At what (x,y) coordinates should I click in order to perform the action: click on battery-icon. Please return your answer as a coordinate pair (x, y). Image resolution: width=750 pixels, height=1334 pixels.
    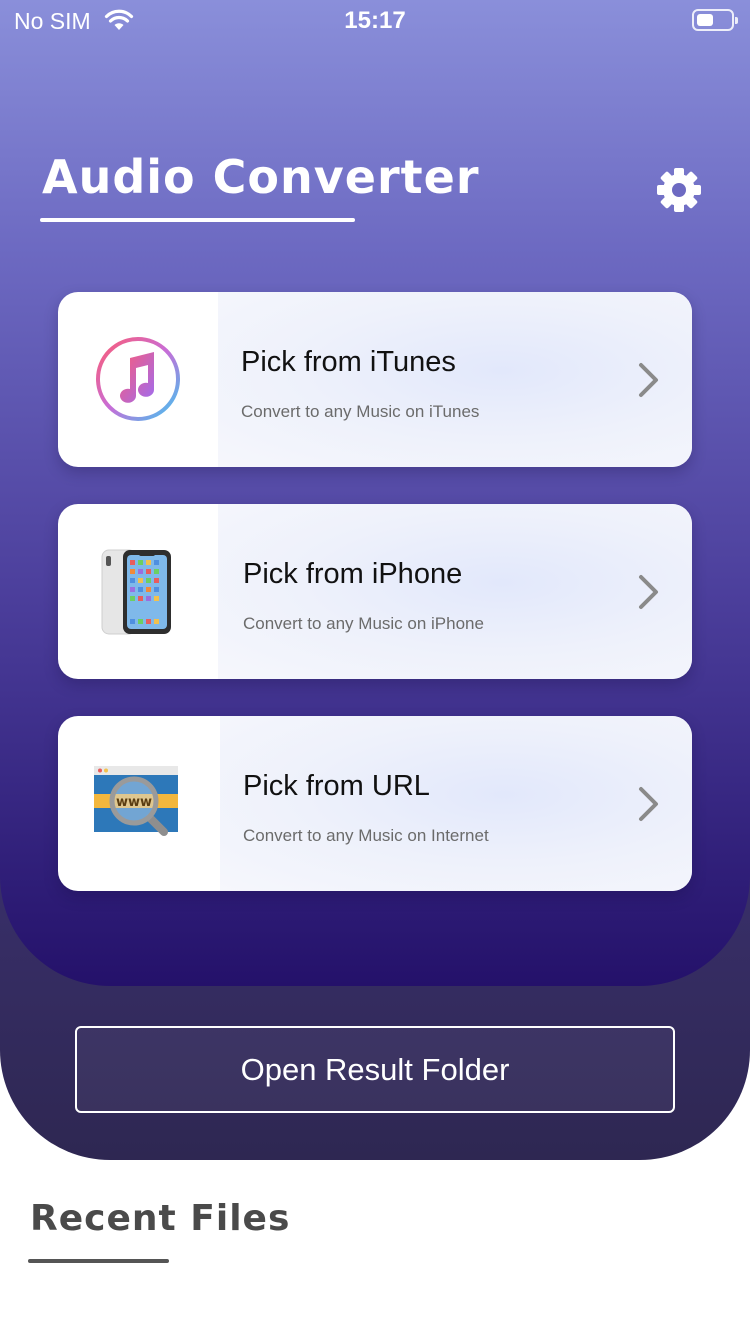
    Looking at the image, I should click on (715, 20).